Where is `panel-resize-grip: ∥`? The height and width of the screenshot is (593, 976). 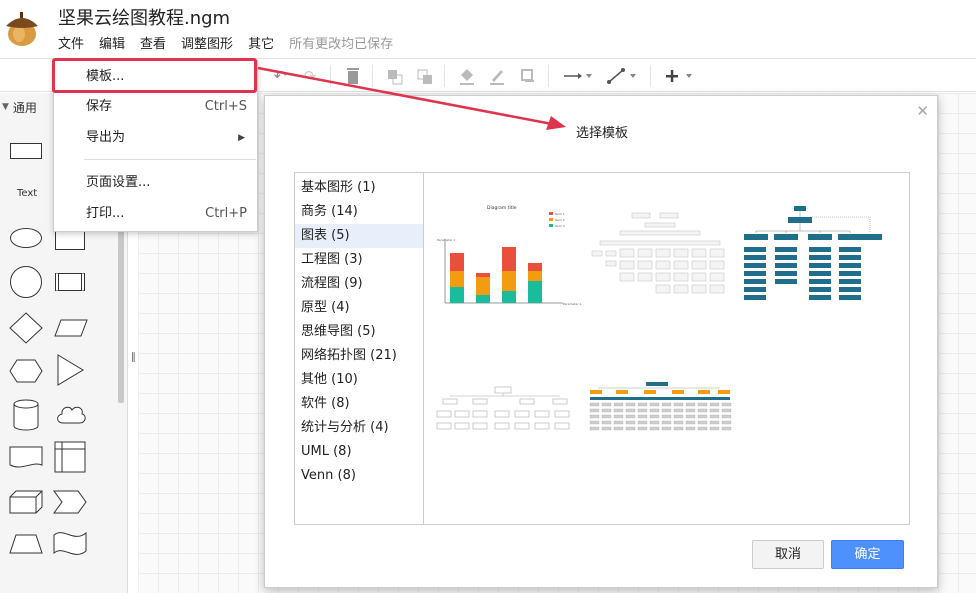 panel-resize-grip: ∥ is located at coordinates (133, 357).